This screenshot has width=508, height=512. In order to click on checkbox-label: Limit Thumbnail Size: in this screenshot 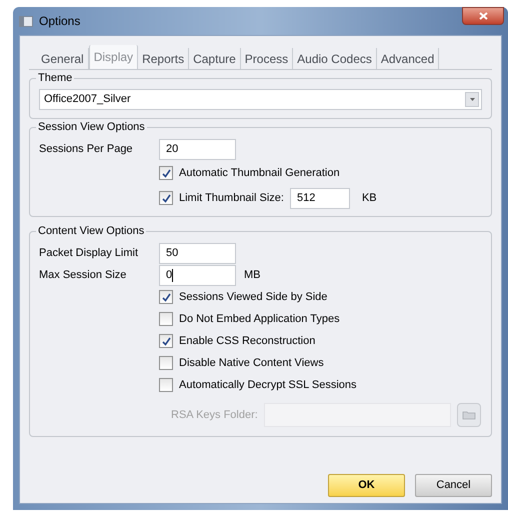, I will do `click(231, 198)`.